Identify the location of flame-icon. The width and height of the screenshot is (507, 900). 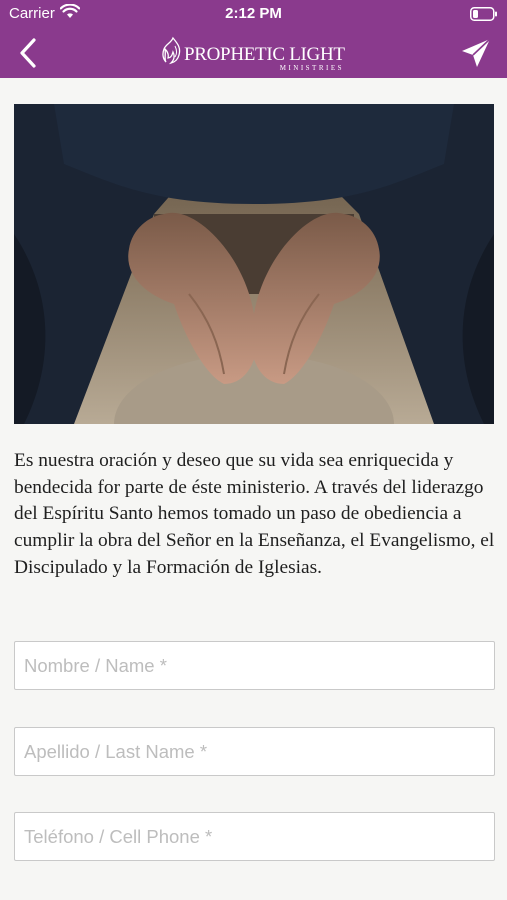
(171, 50).